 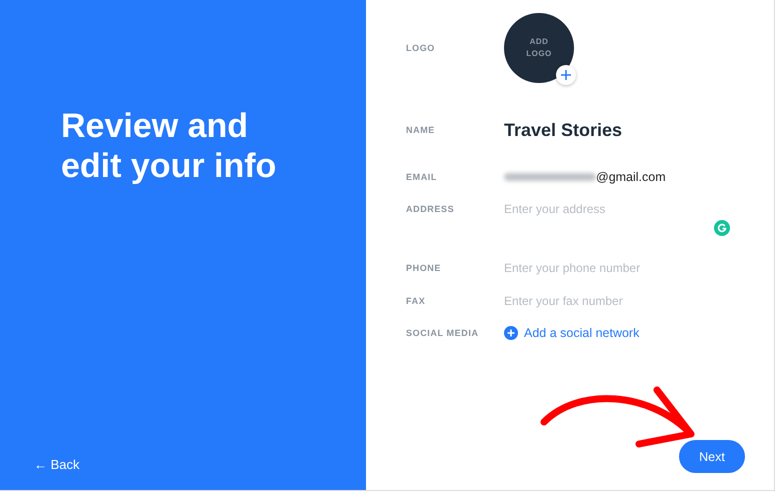 I want to click on field-label: PHONE, so click(x=424, y=268).